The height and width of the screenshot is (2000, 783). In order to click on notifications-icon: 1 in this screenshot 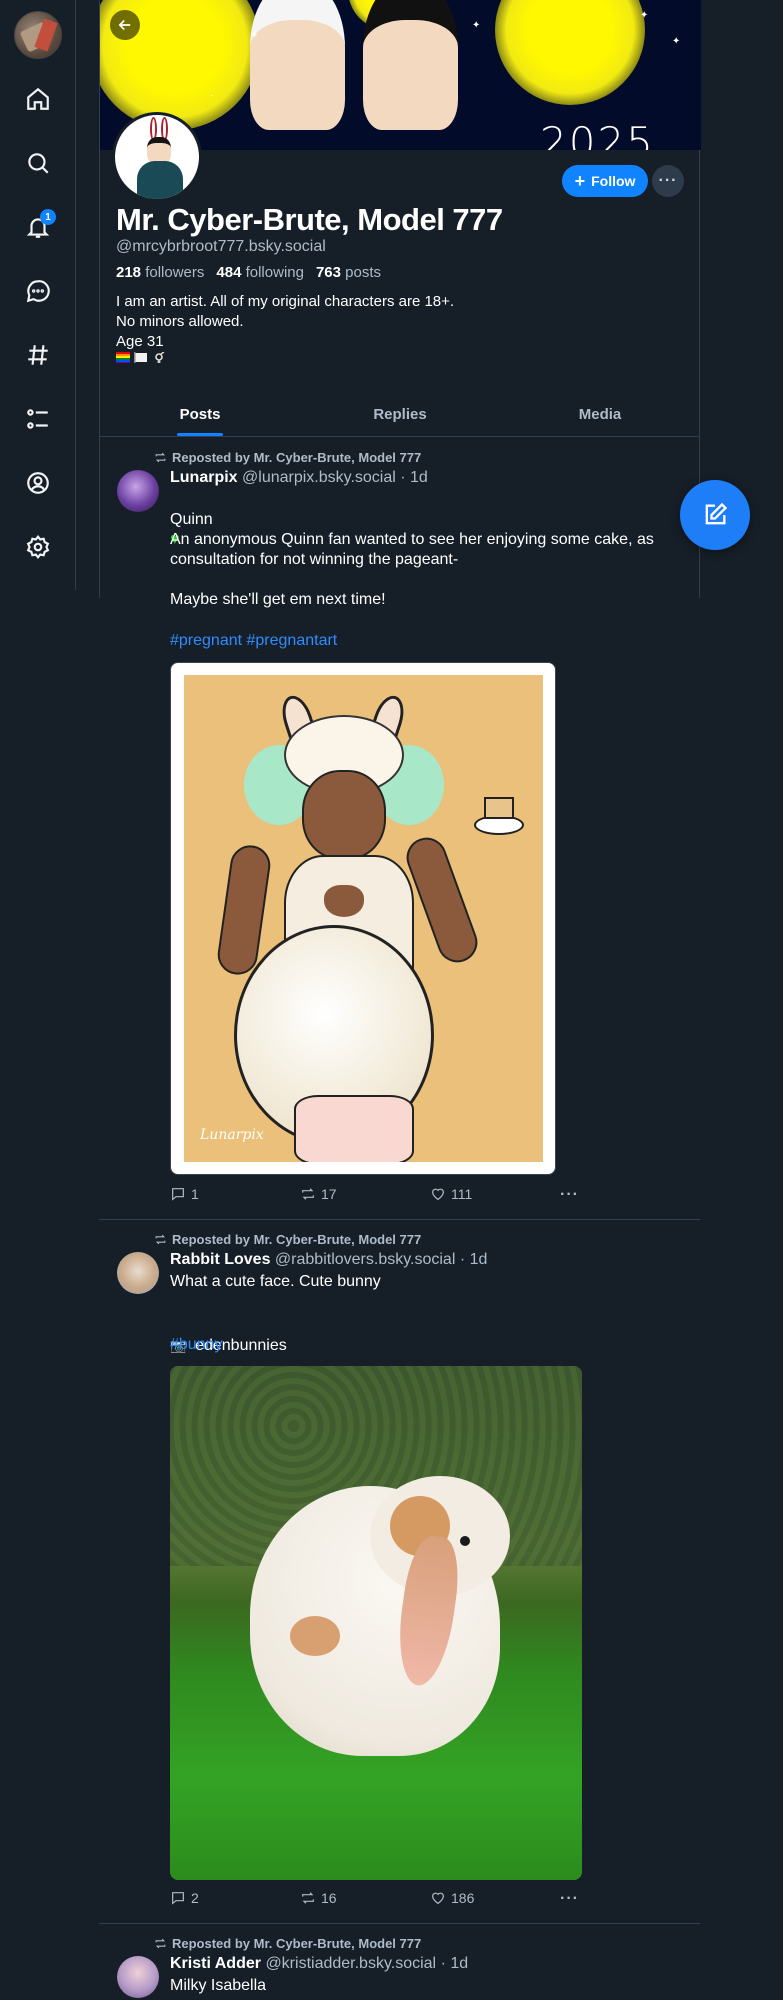, I will do `click(38, 227)`.